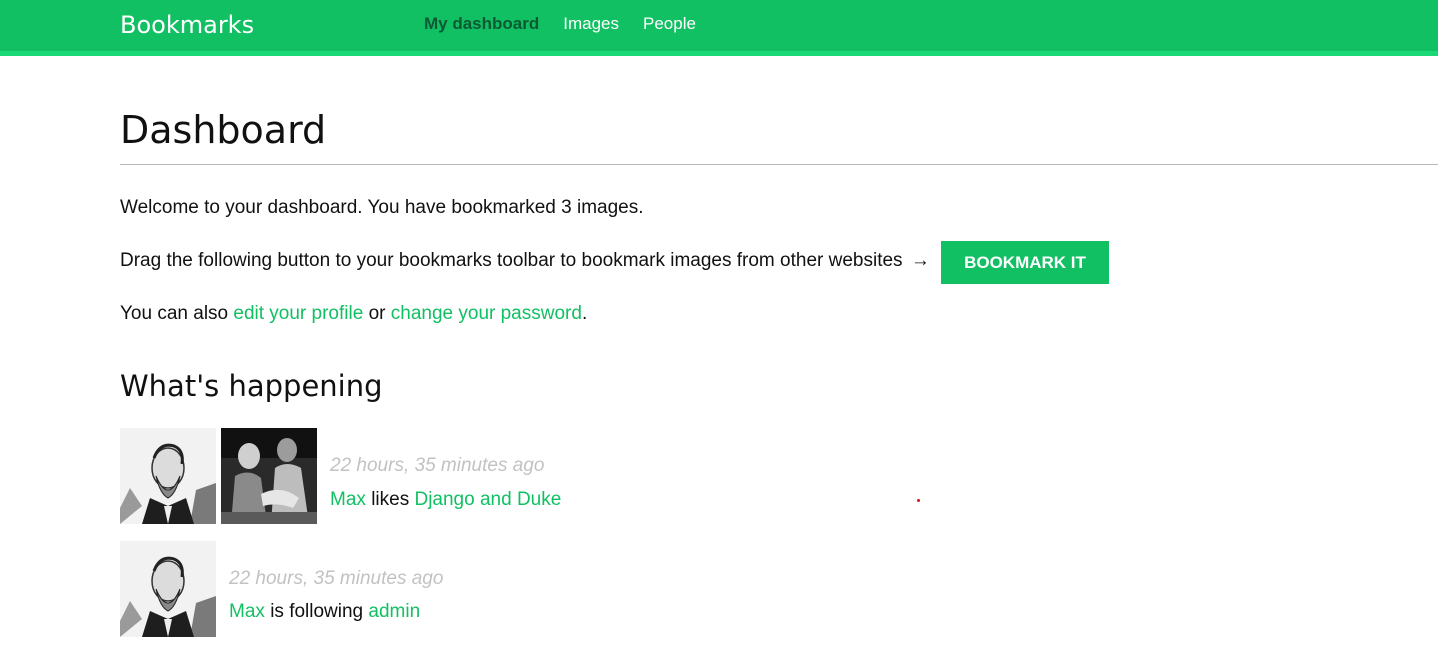 This screenshot has width=1438, height=672. I want to click on whats-happening-heading: What's happening, so click(251, 386).